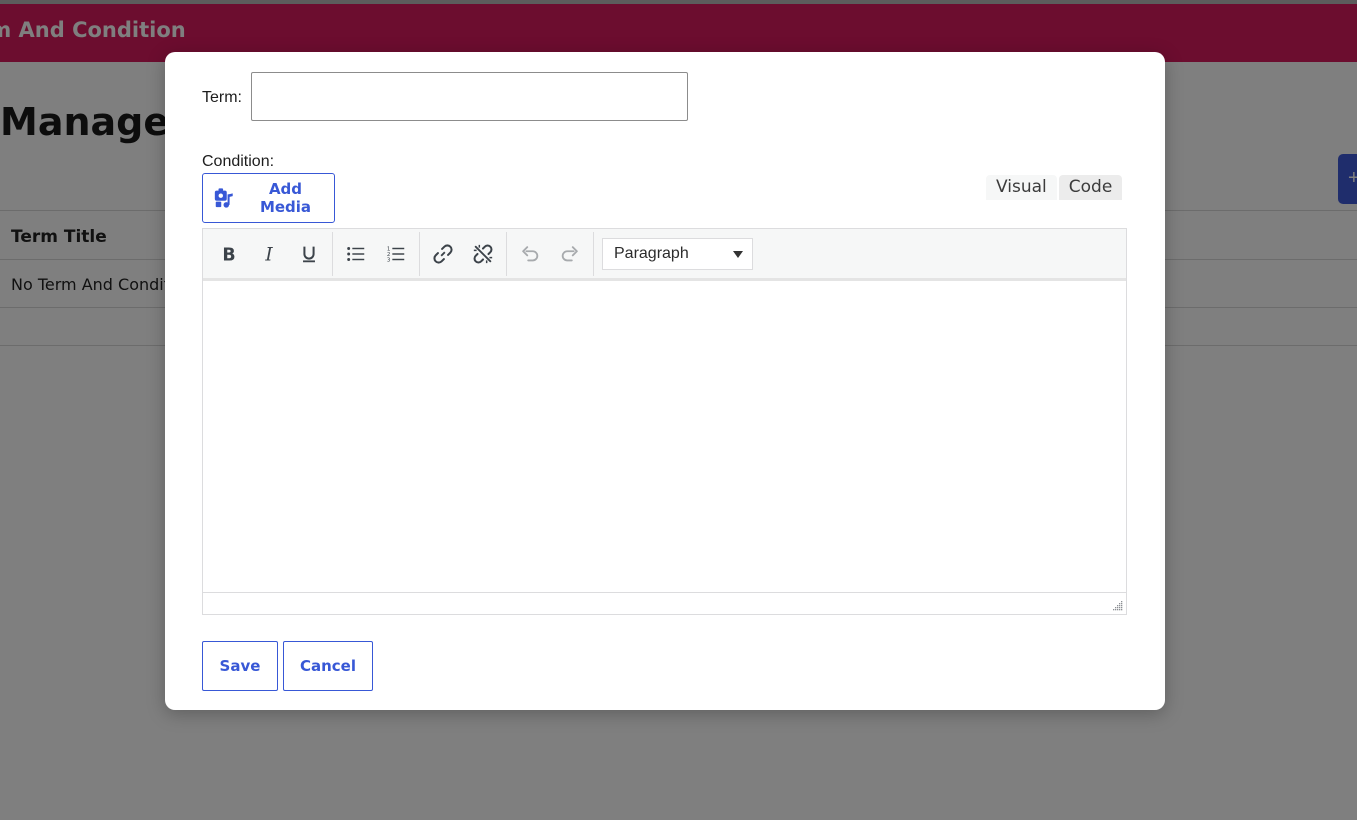 The image size is (1357, 820). I want to click on redo-button, so click(570, 254).